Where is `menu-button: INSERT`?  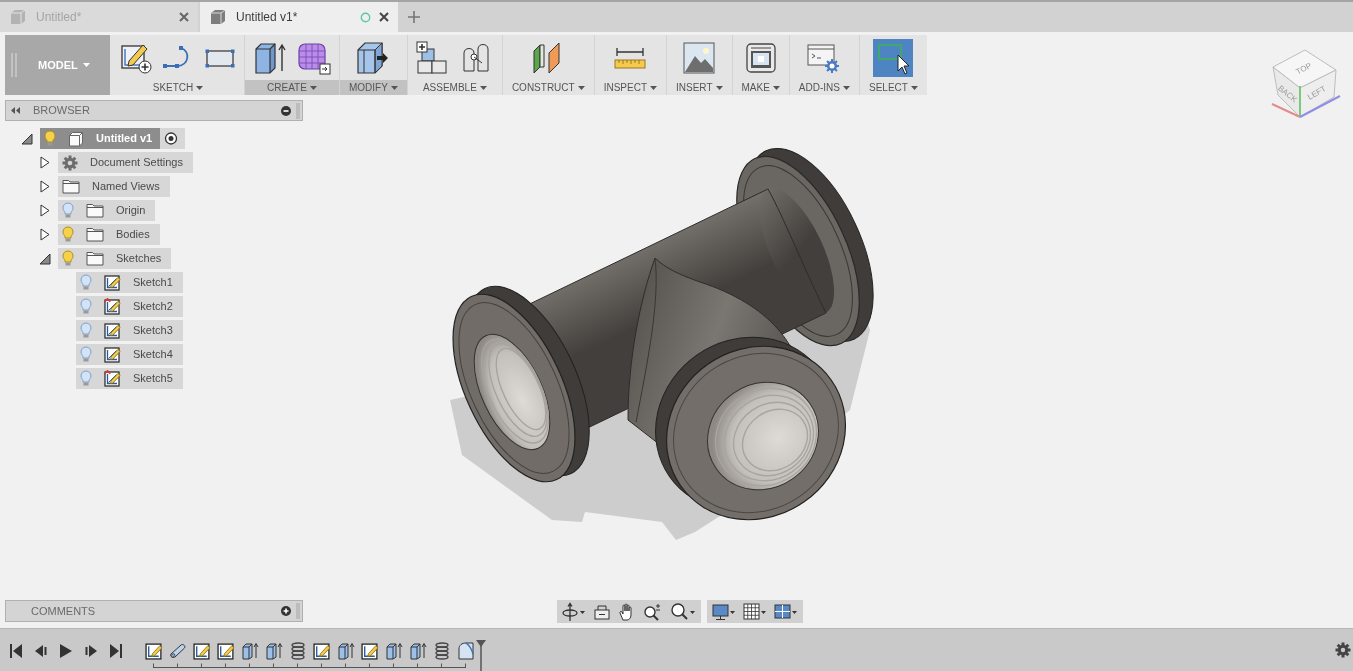 menu-button: INSERT is located at coordinates (699, 87).